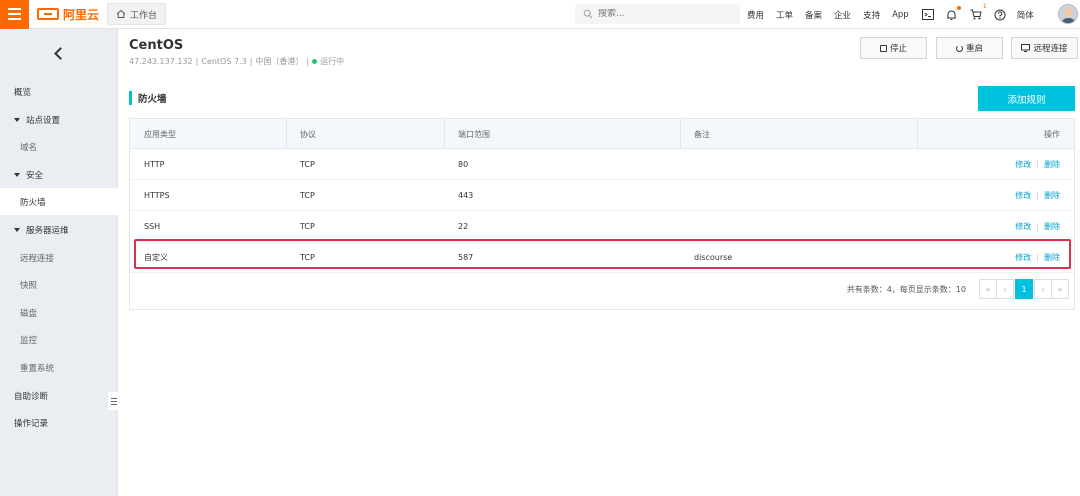 The width and height of the screenshot is (1080, 496). Describe the element at coordinates (1060, 289) in the screenshot. I see `last-page-button: »` at that location.